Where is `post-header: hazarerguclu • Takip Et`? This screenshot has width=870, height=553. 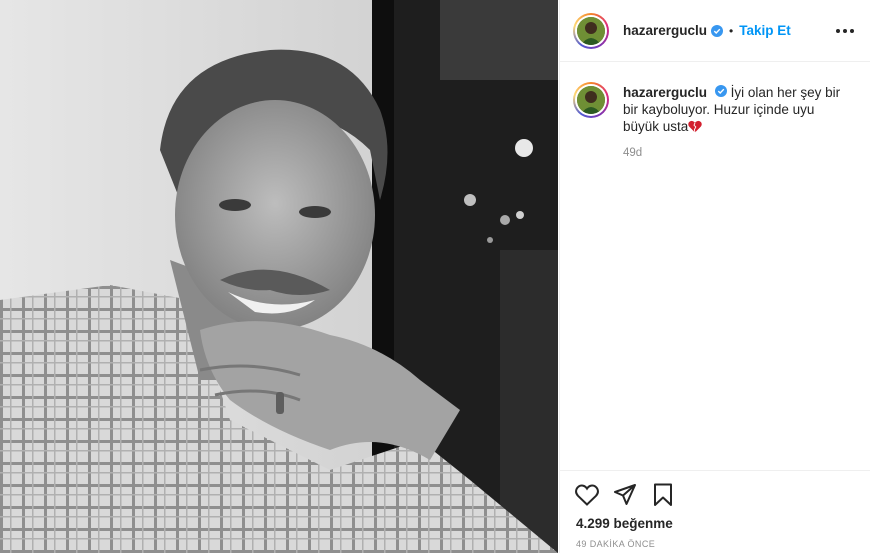 post-header: hazarerguclu • Takip Et is located at coordinates (715, 31).